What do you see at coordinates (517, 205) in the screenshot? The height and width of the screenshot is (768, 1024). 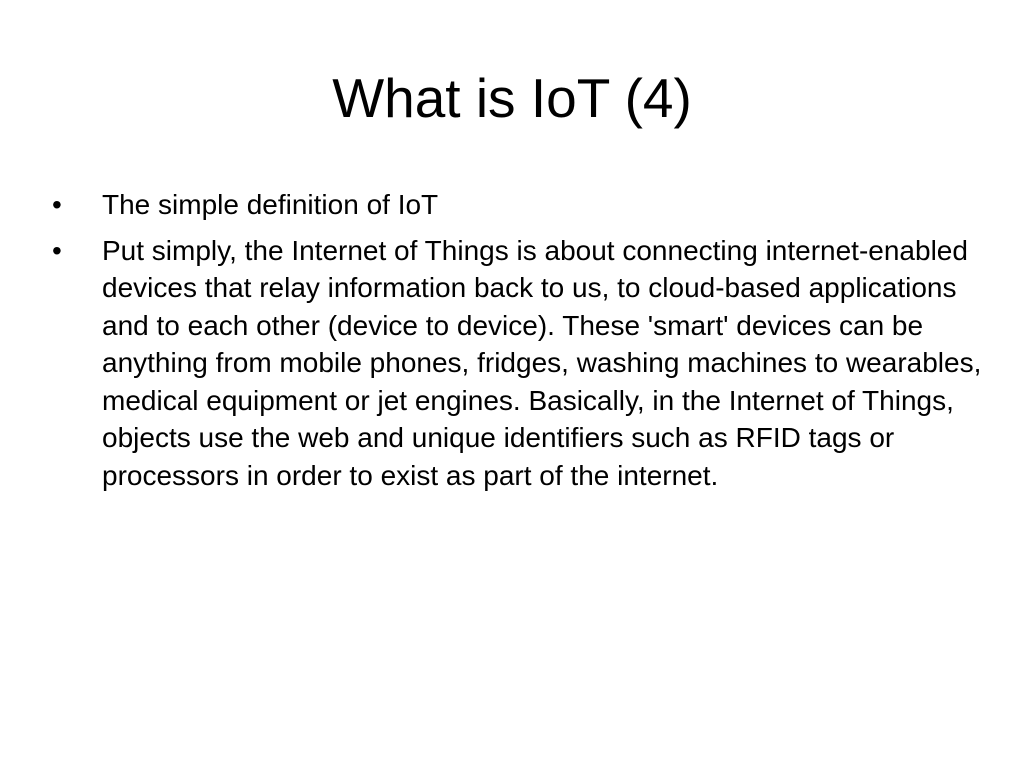 I see `bullet-item: • The simple definition of IoT` at bounding box center [517, 205].